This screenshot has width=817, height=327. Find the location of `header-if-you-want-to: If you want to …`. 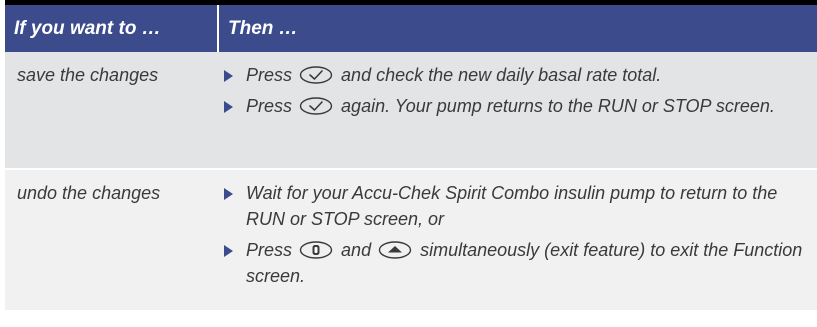

header-if-you-want-to: If you want to … is located at coordinates (111, 28).